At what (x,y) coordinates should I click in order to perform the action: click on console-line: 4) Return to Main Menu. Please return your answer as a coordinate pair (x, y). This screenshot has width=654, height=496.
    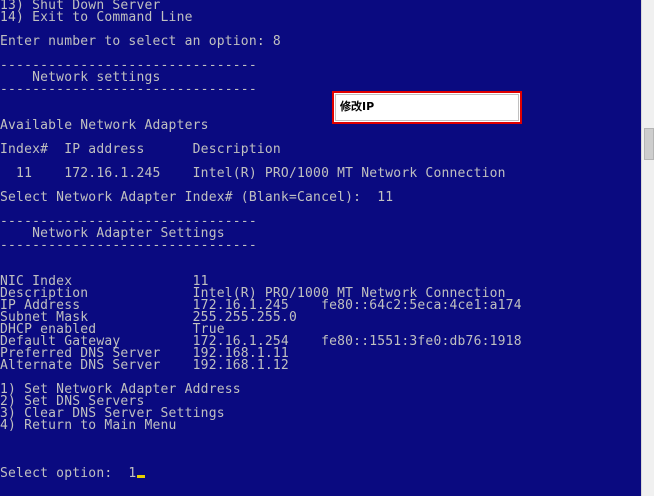
    Looking at the image, I should click on (88, 425).